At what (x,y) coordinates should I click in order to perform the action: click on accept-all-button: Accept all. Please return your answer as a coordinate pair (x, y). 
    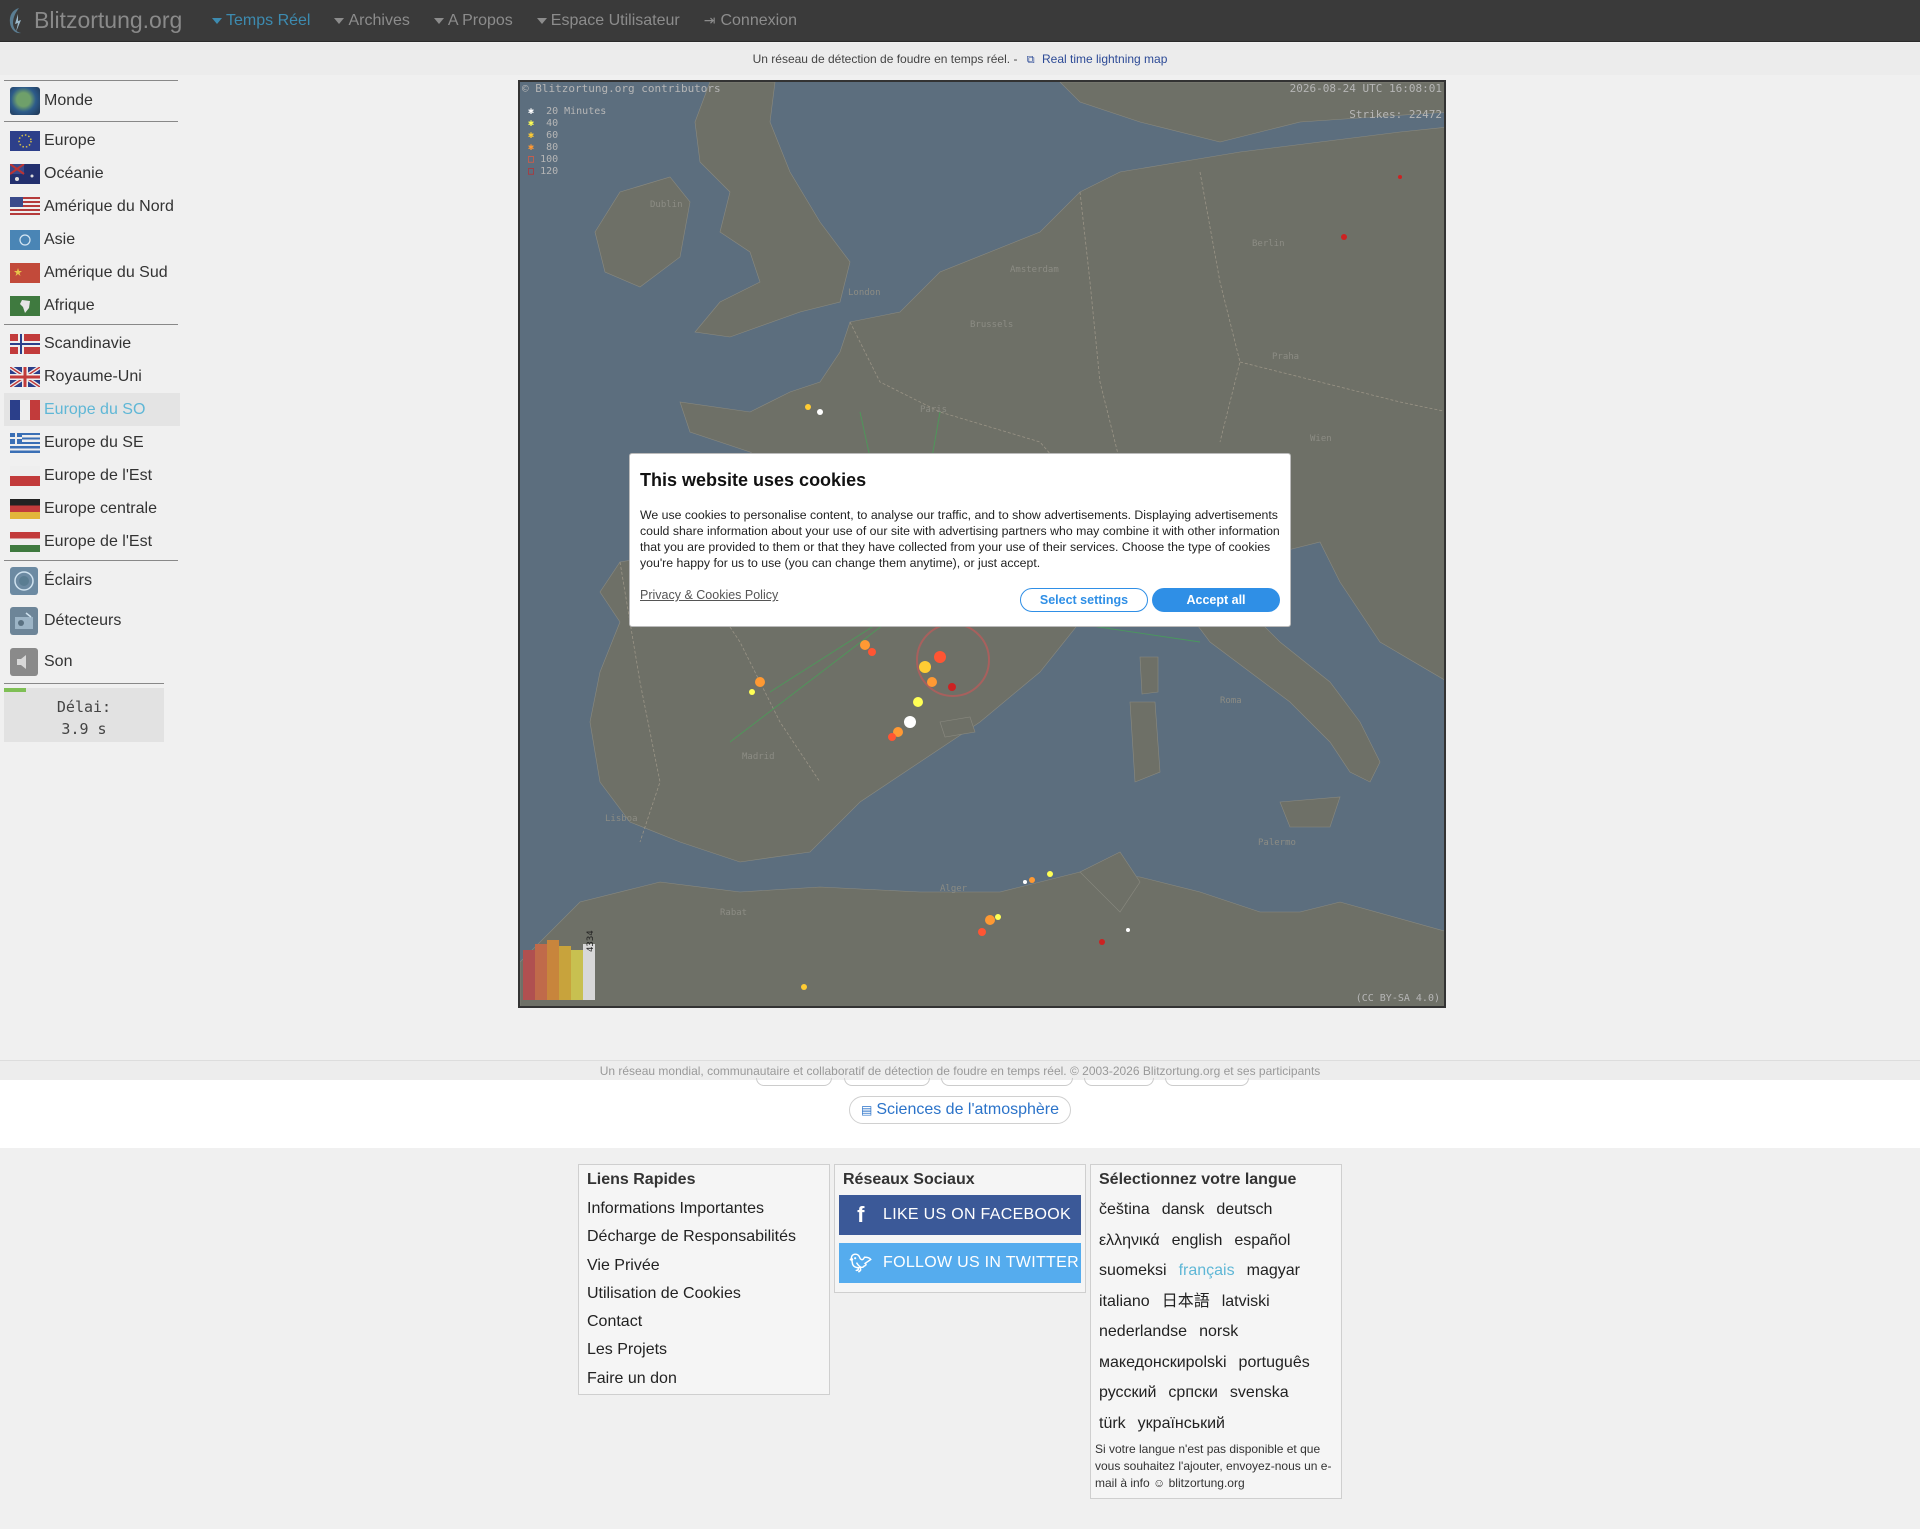
    Looking at the image, I should click on (1216, 600).